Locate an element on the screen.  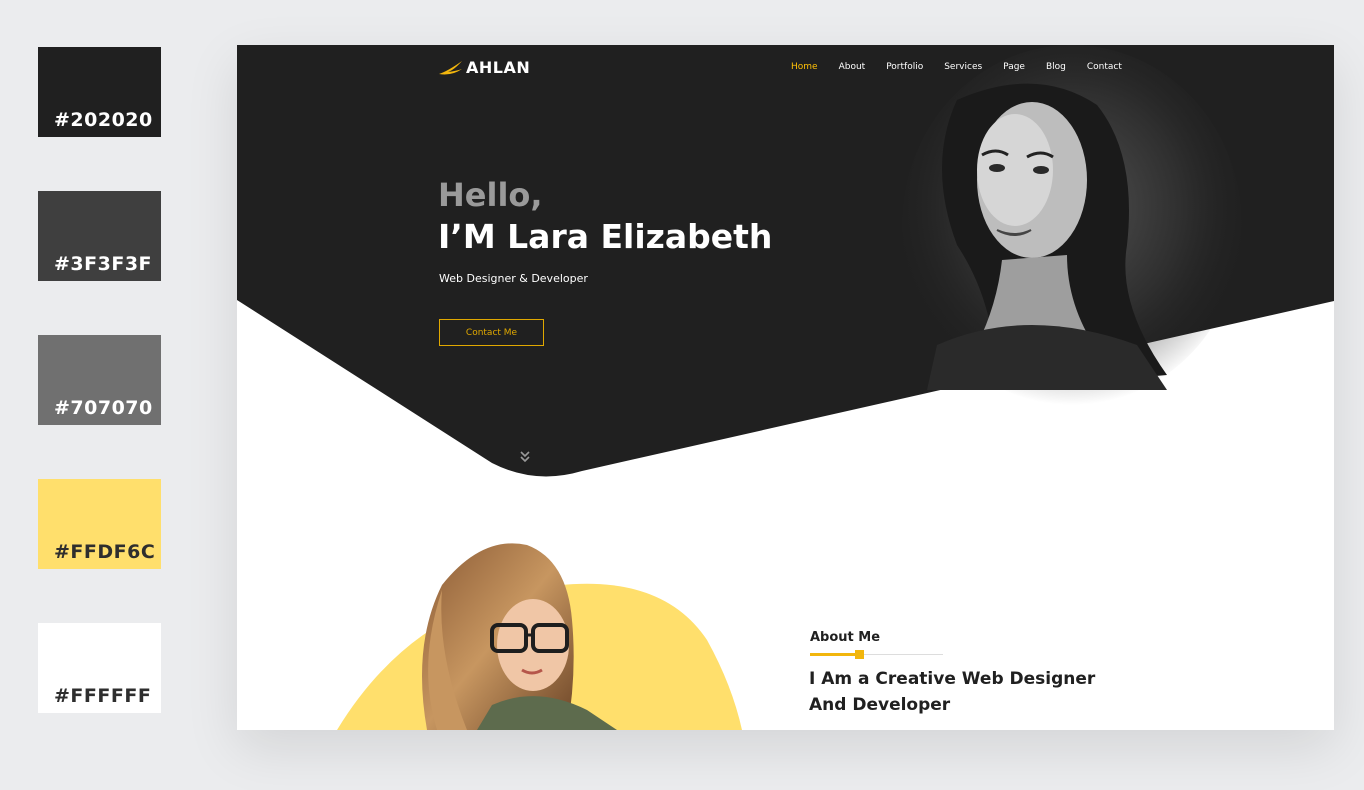
swatch-code: #3F3F3F is located at coordinates (103, 264).